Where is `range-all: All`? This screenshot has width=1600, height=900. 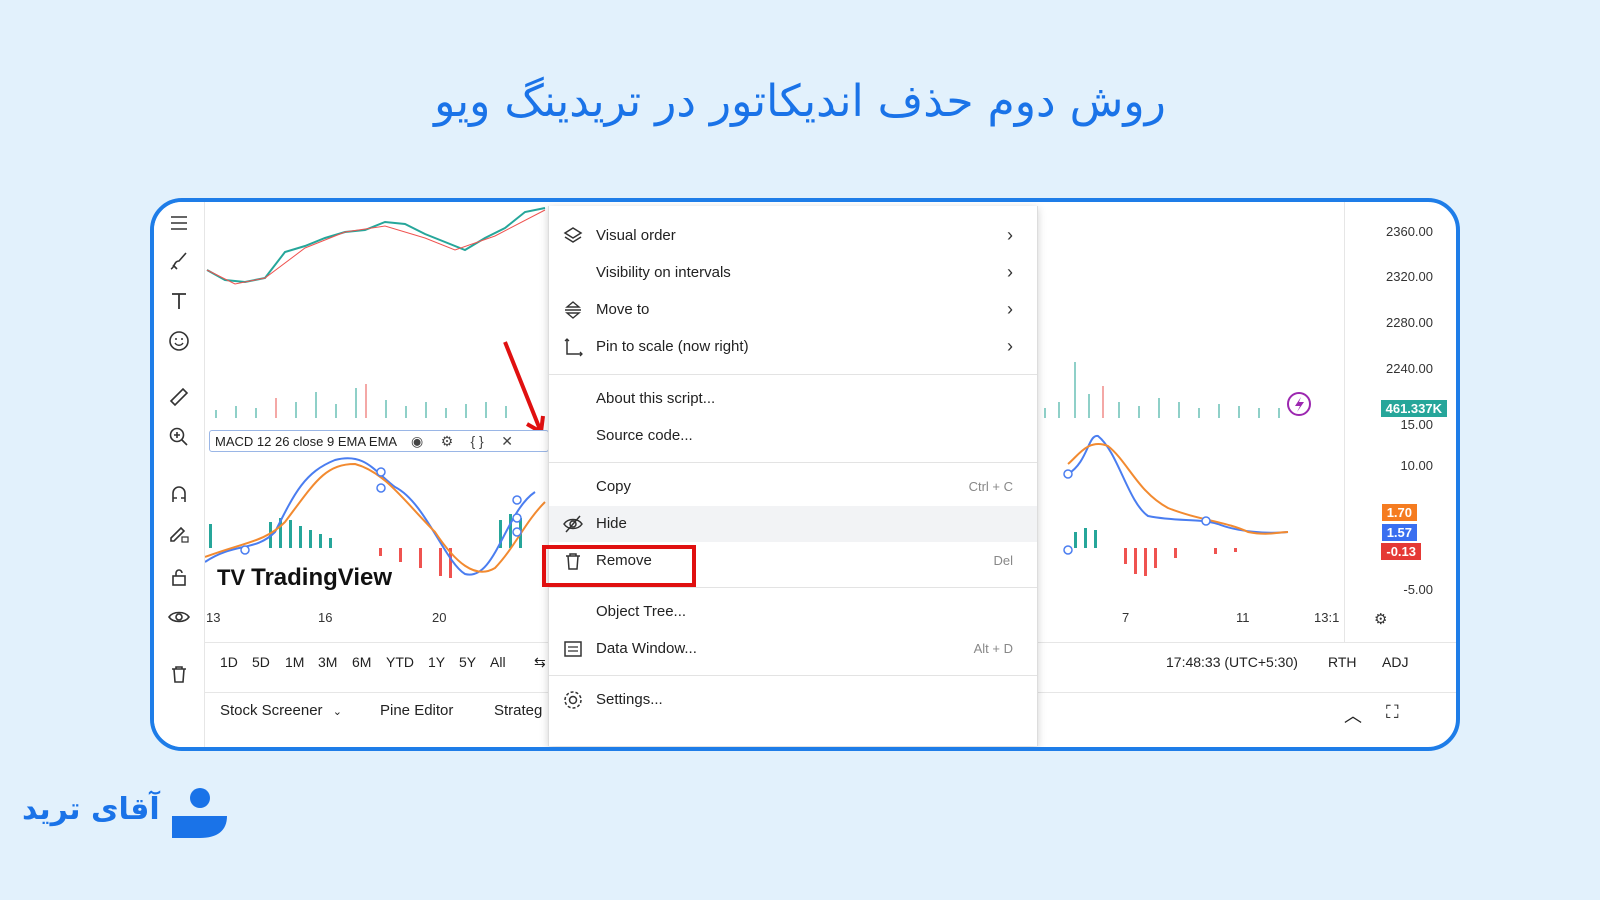
range-all: All is located at coordinates (498, 662).